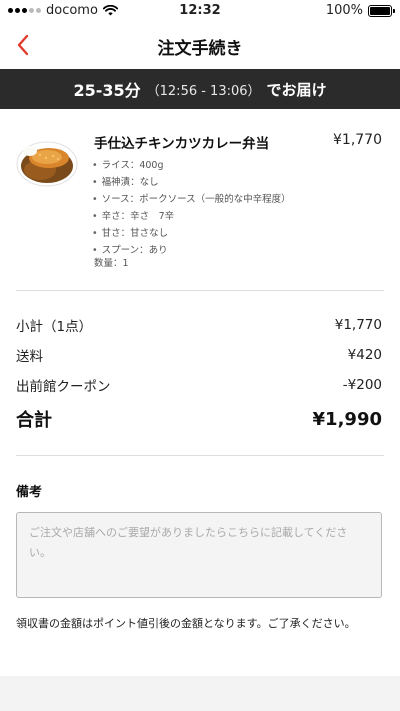 This screenshot has width=400, height=711. What do you see at coordinates (199, 555) in the screenshot?
I see `remarks-input` at bounding box center [199, 555].